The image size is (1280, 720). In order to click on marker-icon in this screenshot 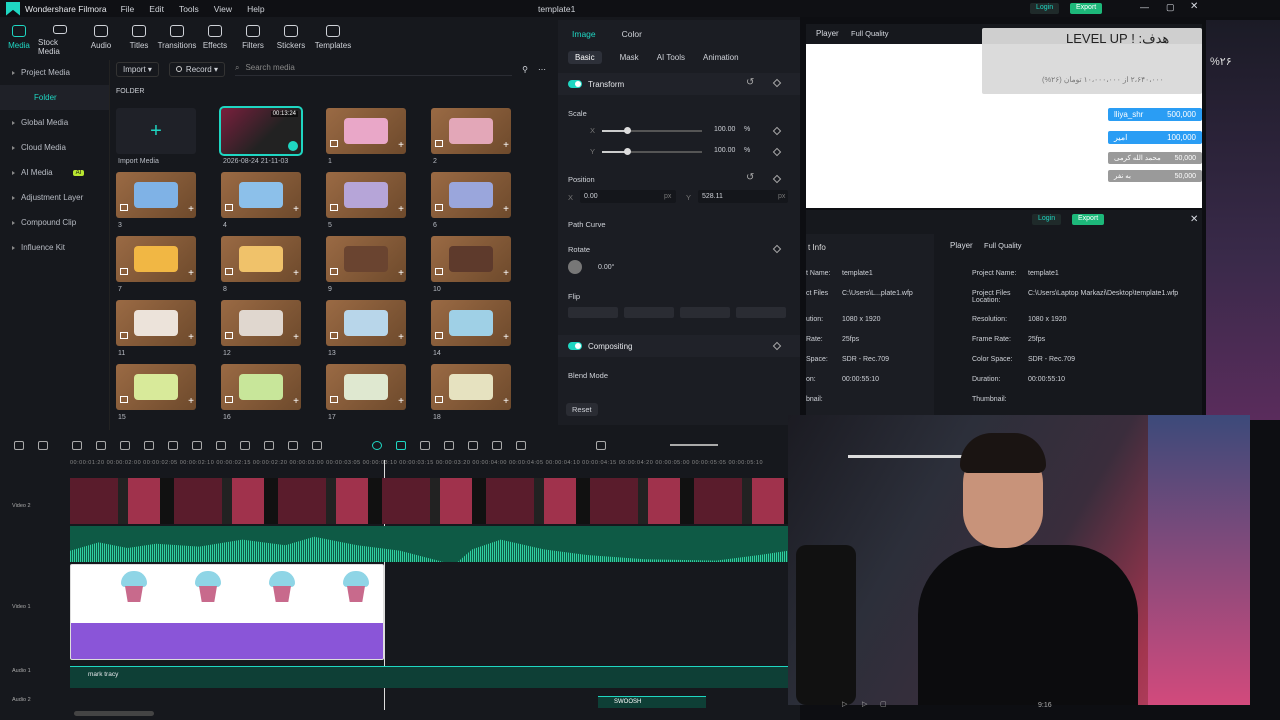, I will do `click(425, 445)`.